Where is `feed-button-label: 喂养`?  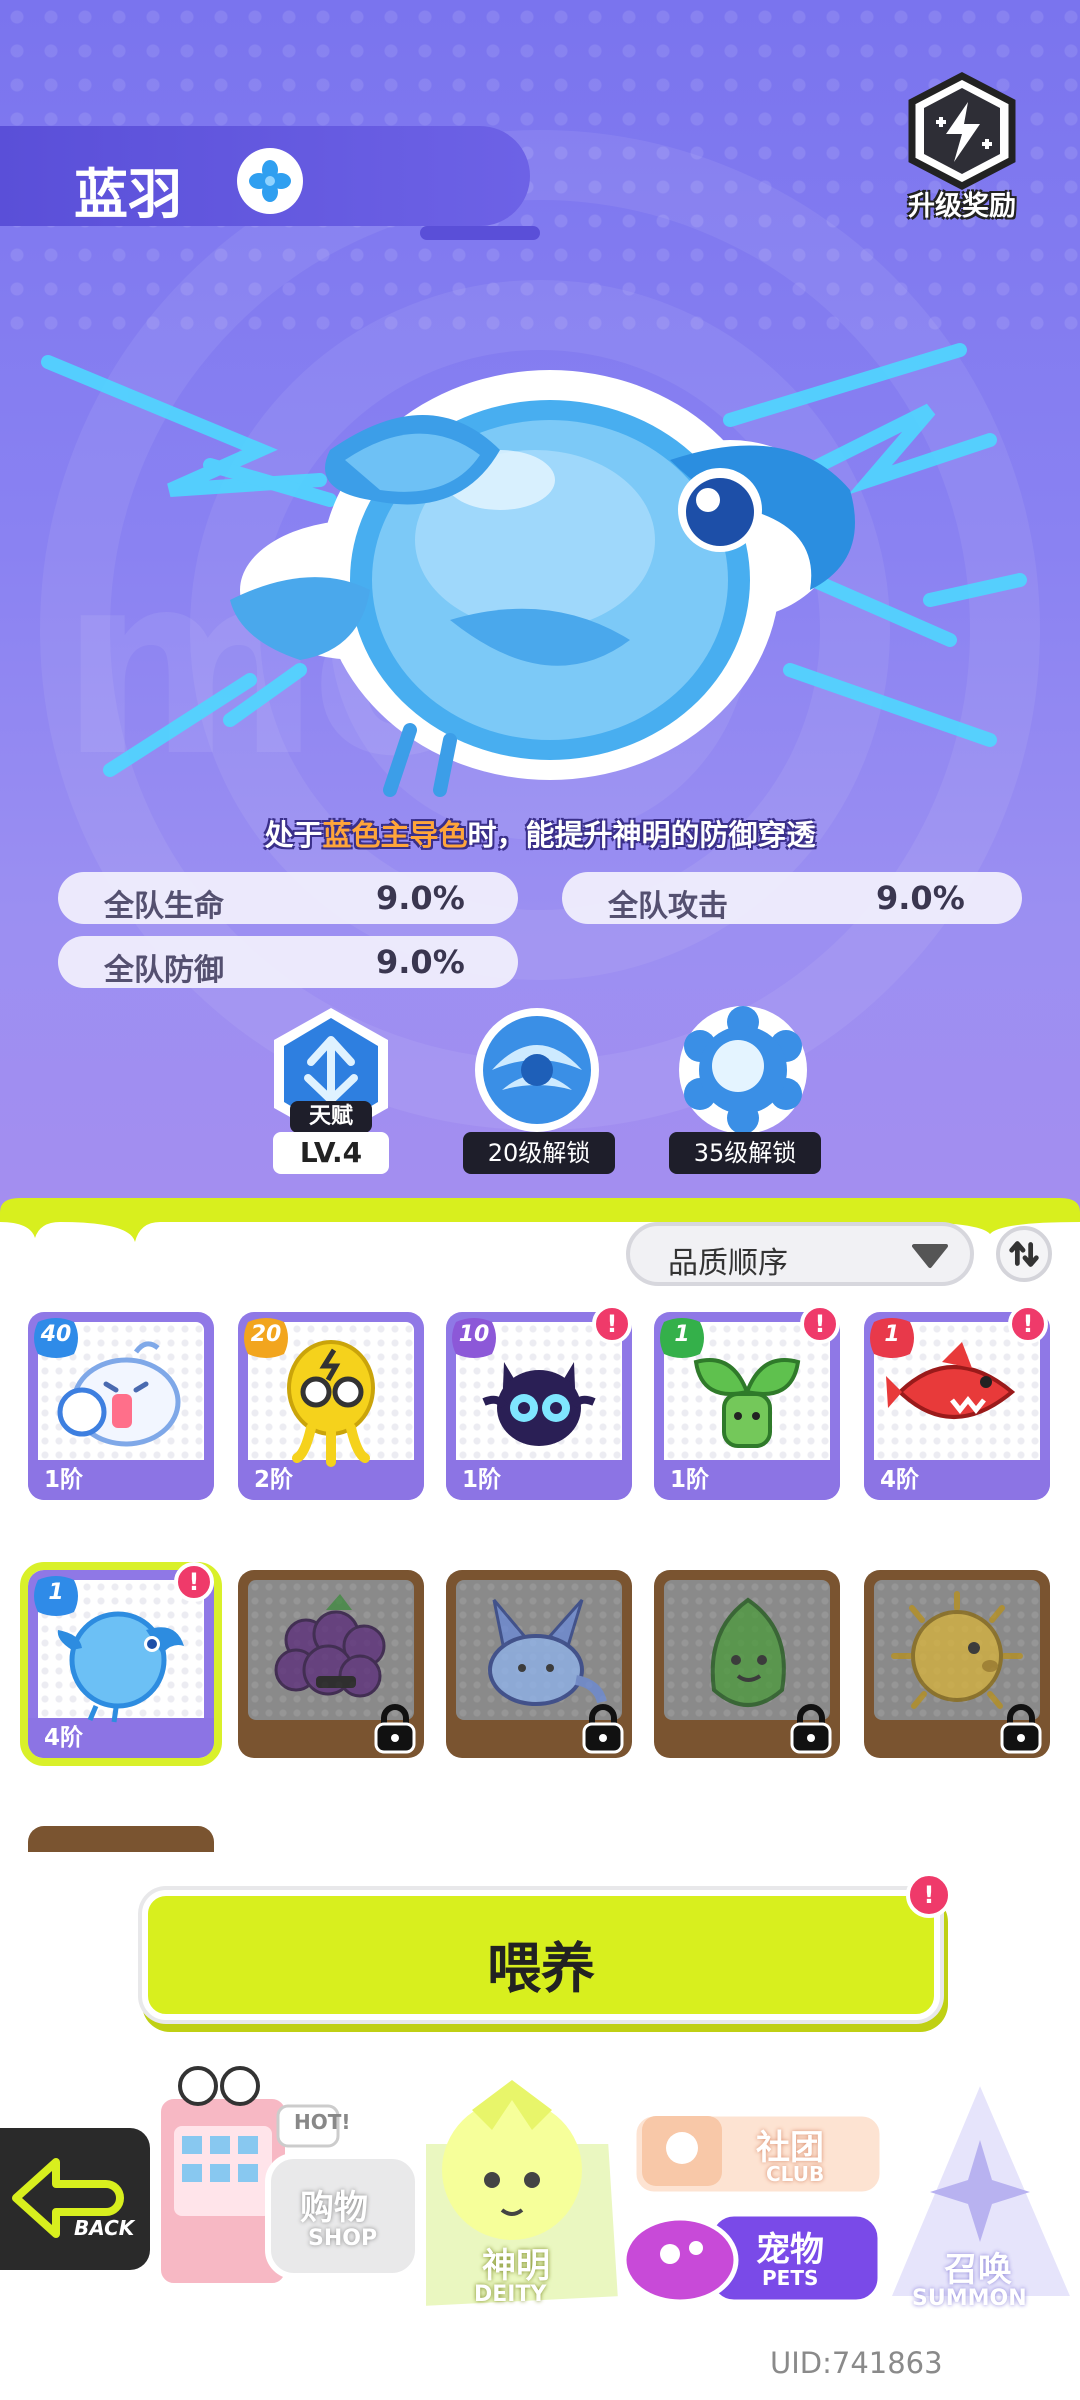
feed-button-label: 喂养 is located at coordinates (541, 1968).